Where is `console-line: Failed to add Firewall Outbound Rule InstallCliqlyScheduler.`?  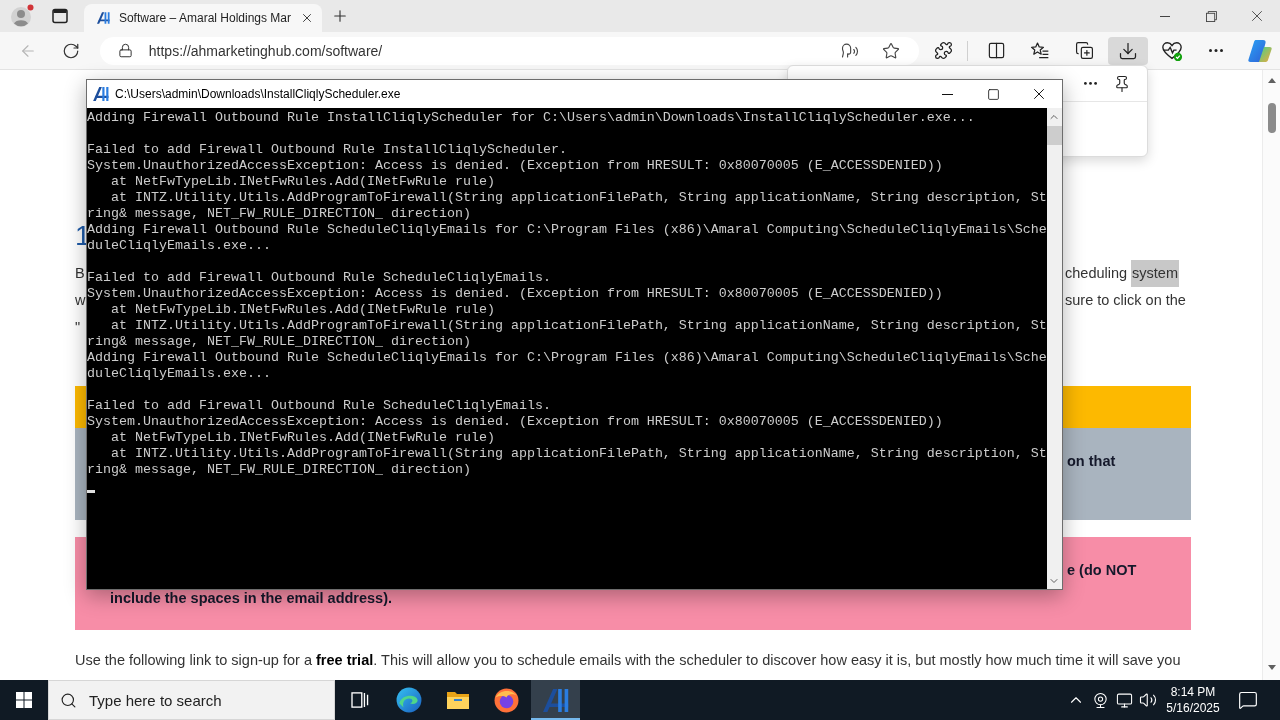 console-line: Failed to add Firewall Outbound Rule InstallCliqlyScheduler. is located at coordinates (327, 150).